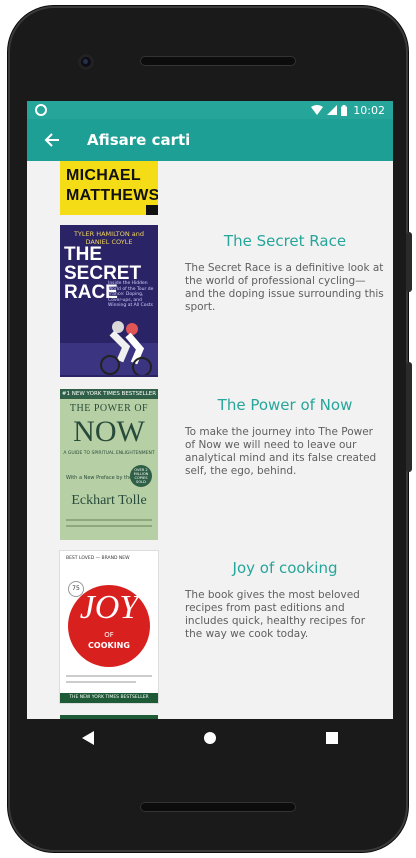 The image size is (416, 858). What do you see at coordinates (109, 635) in the screenshot?
I see `cover-logo-of: OF` at bounding box center [109, 635].